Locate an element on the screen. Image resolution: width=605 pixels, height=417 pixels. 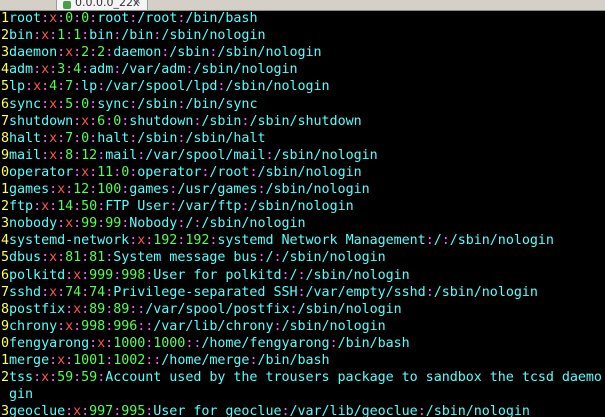
home-field: /var/empty/sshd is located at coordinates (365, 292).